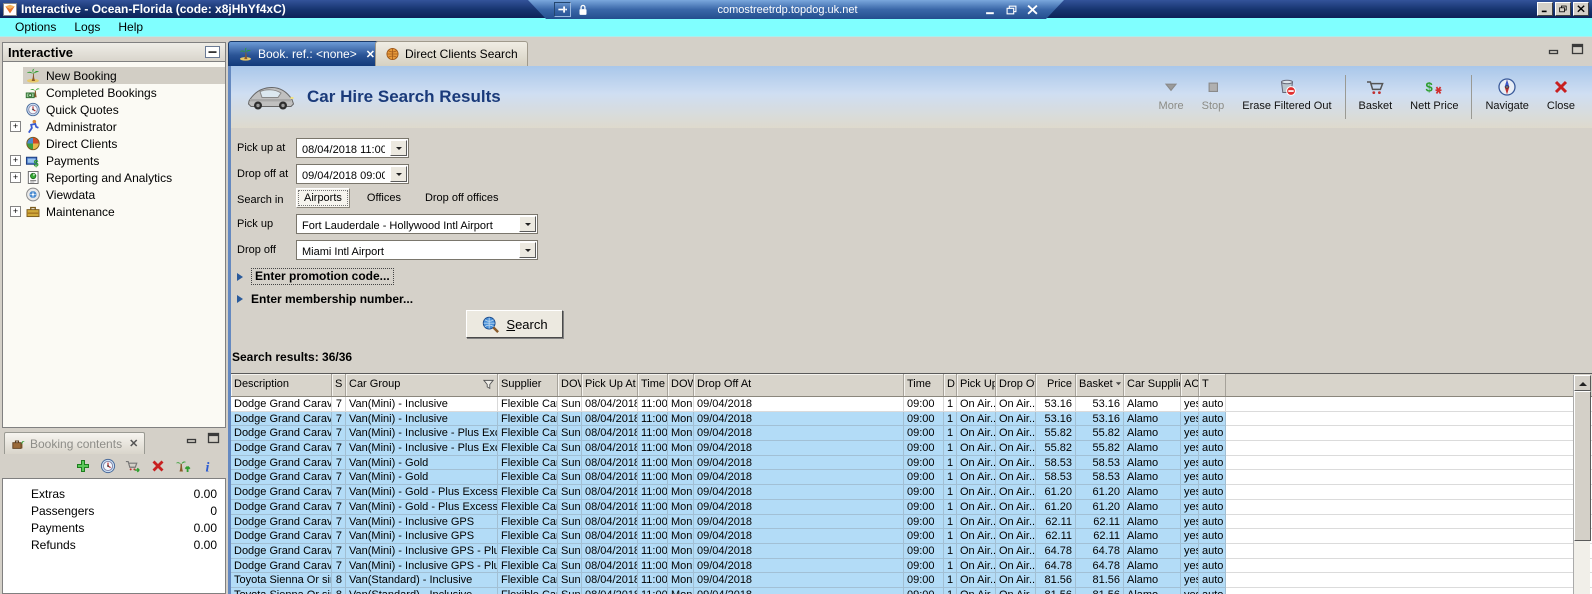 Image resolution: width=1592 pixels, height=594 pixels. What do you see at coordinates (213, 438) in the screenshot?
I see `panel-maximize-icon` at bounding box center [213, 438].